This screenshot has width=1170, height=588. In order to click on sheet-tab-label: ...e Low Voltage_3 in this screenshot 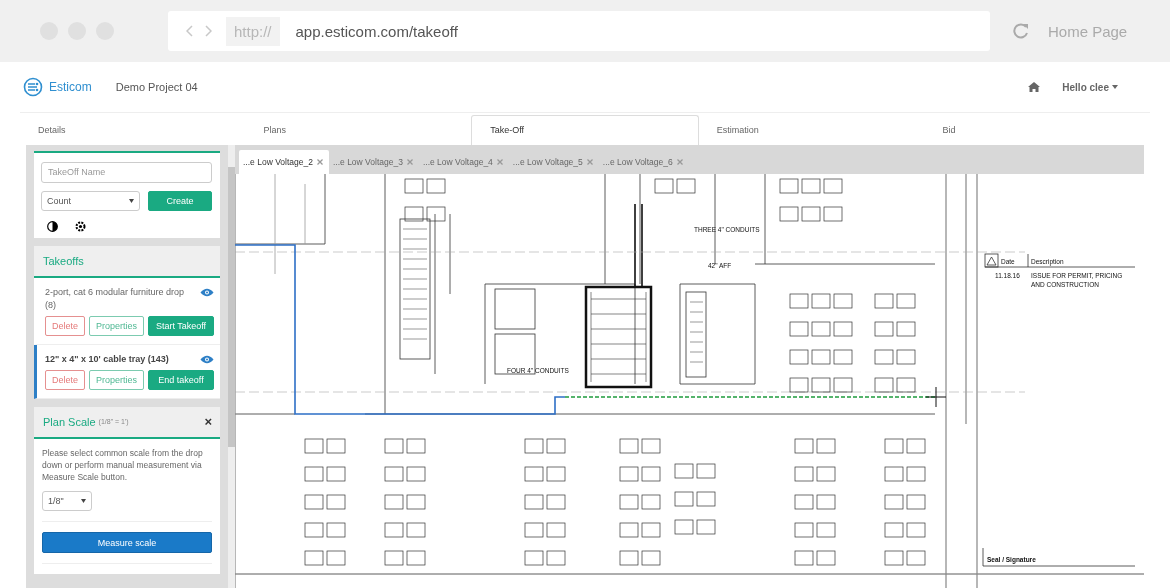, I will do `click(367, 162)`.